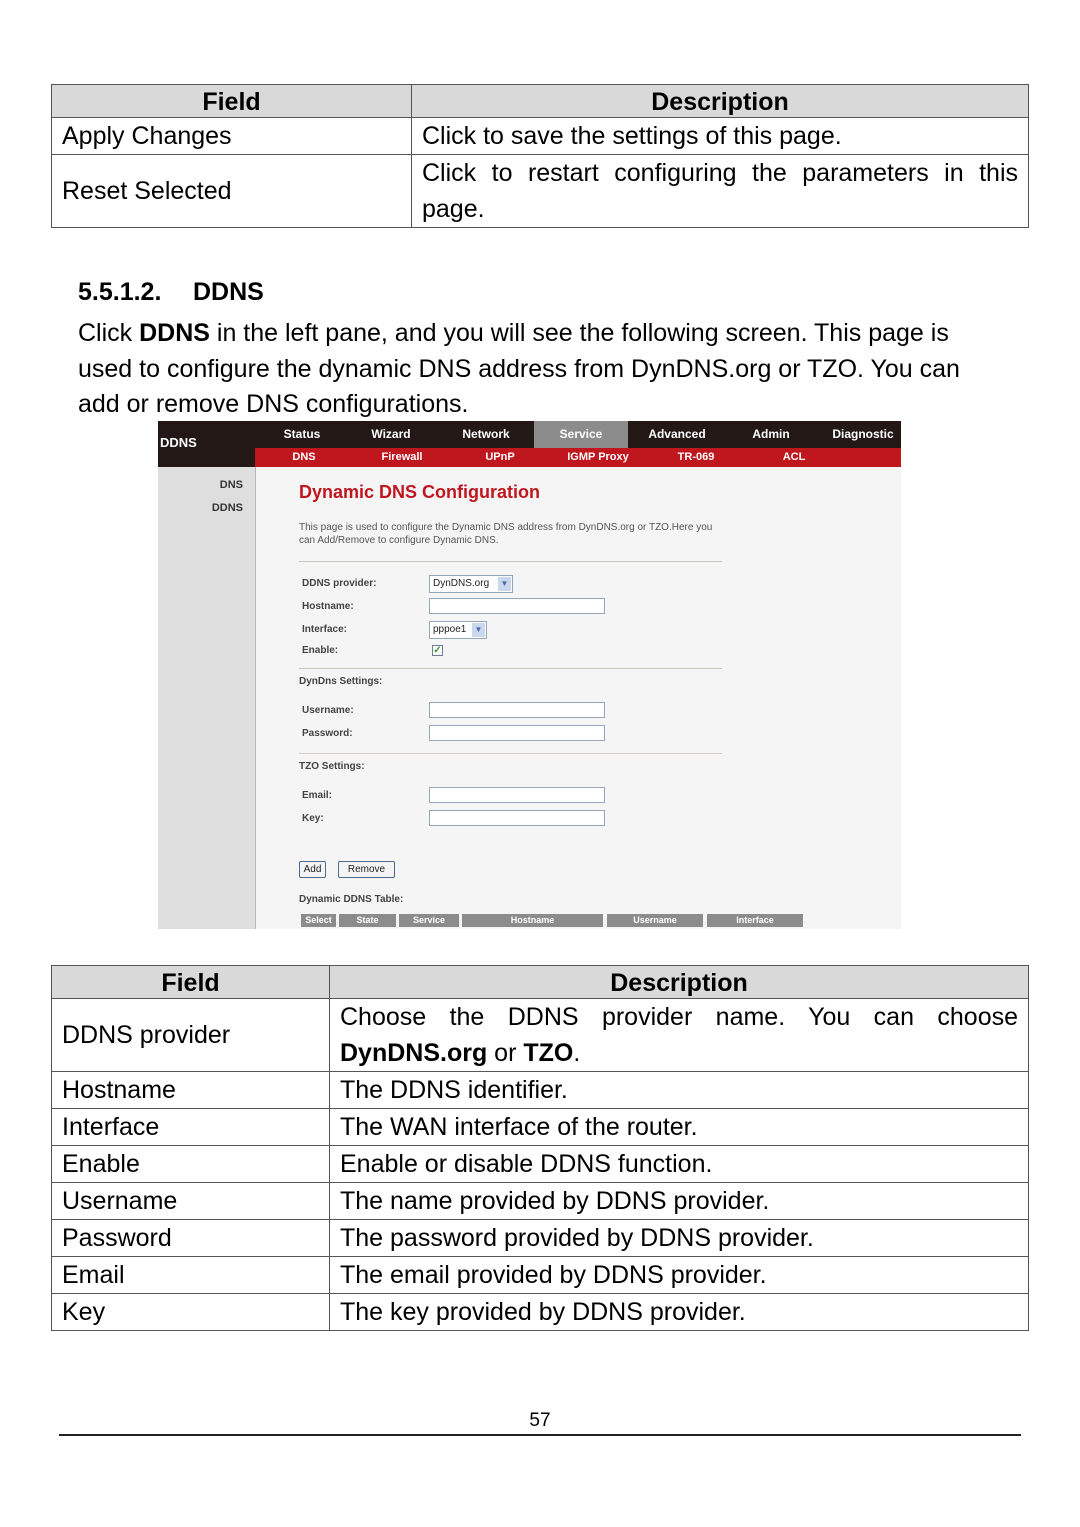  What do you see at coordinates (517, 733) in the screenshot?
I see `password-input` at bounding box center [517, 733].